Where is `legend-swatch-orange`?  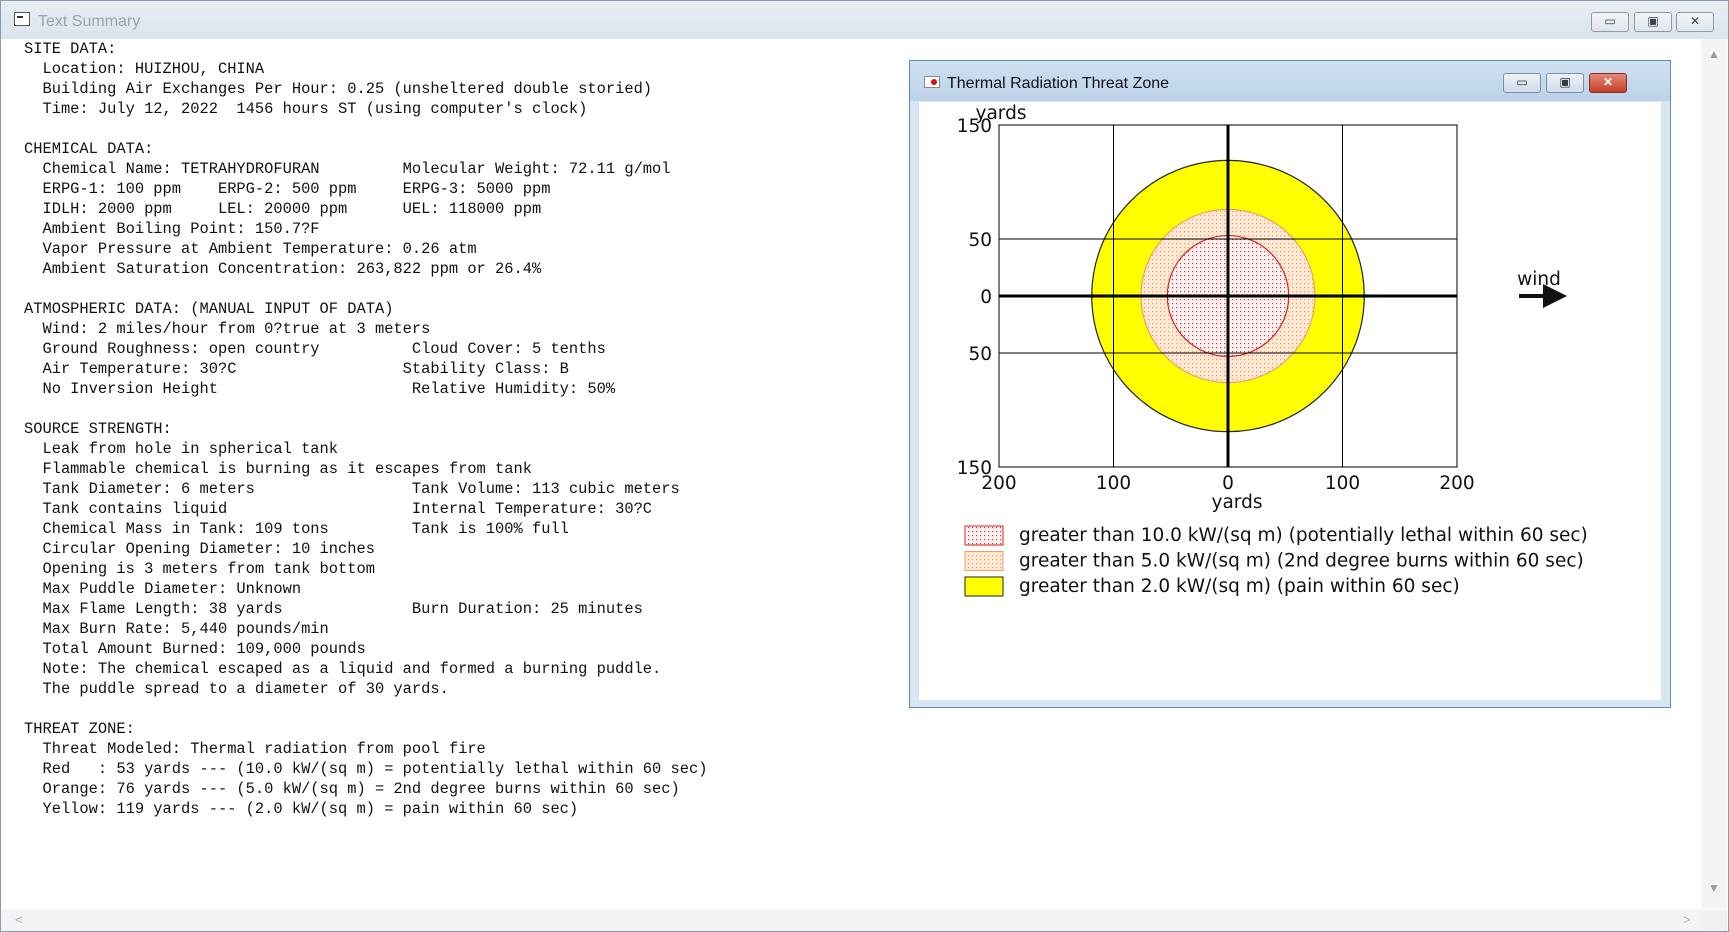 legend-swatch-orange is located at coordinates (984, 561).